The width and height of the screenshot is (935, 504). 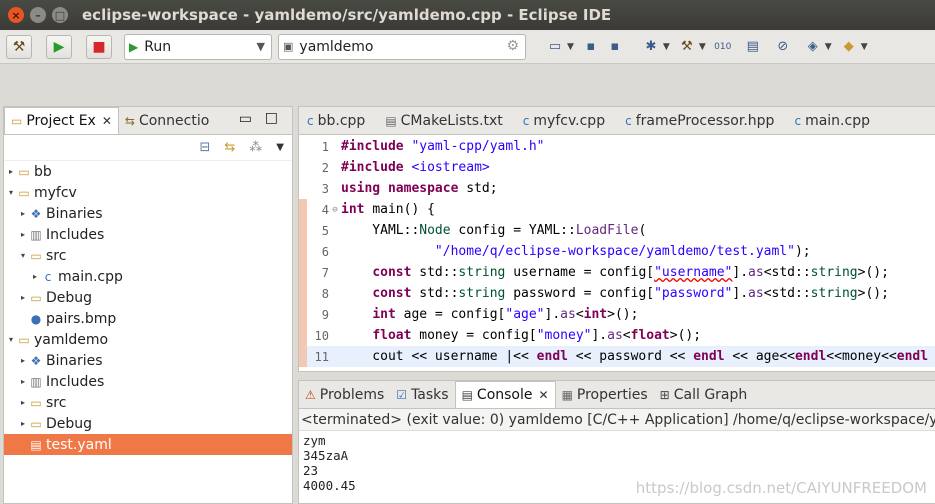 I want to click on tab-connections: ⇆ Connectio, so click(x=167, y=120).